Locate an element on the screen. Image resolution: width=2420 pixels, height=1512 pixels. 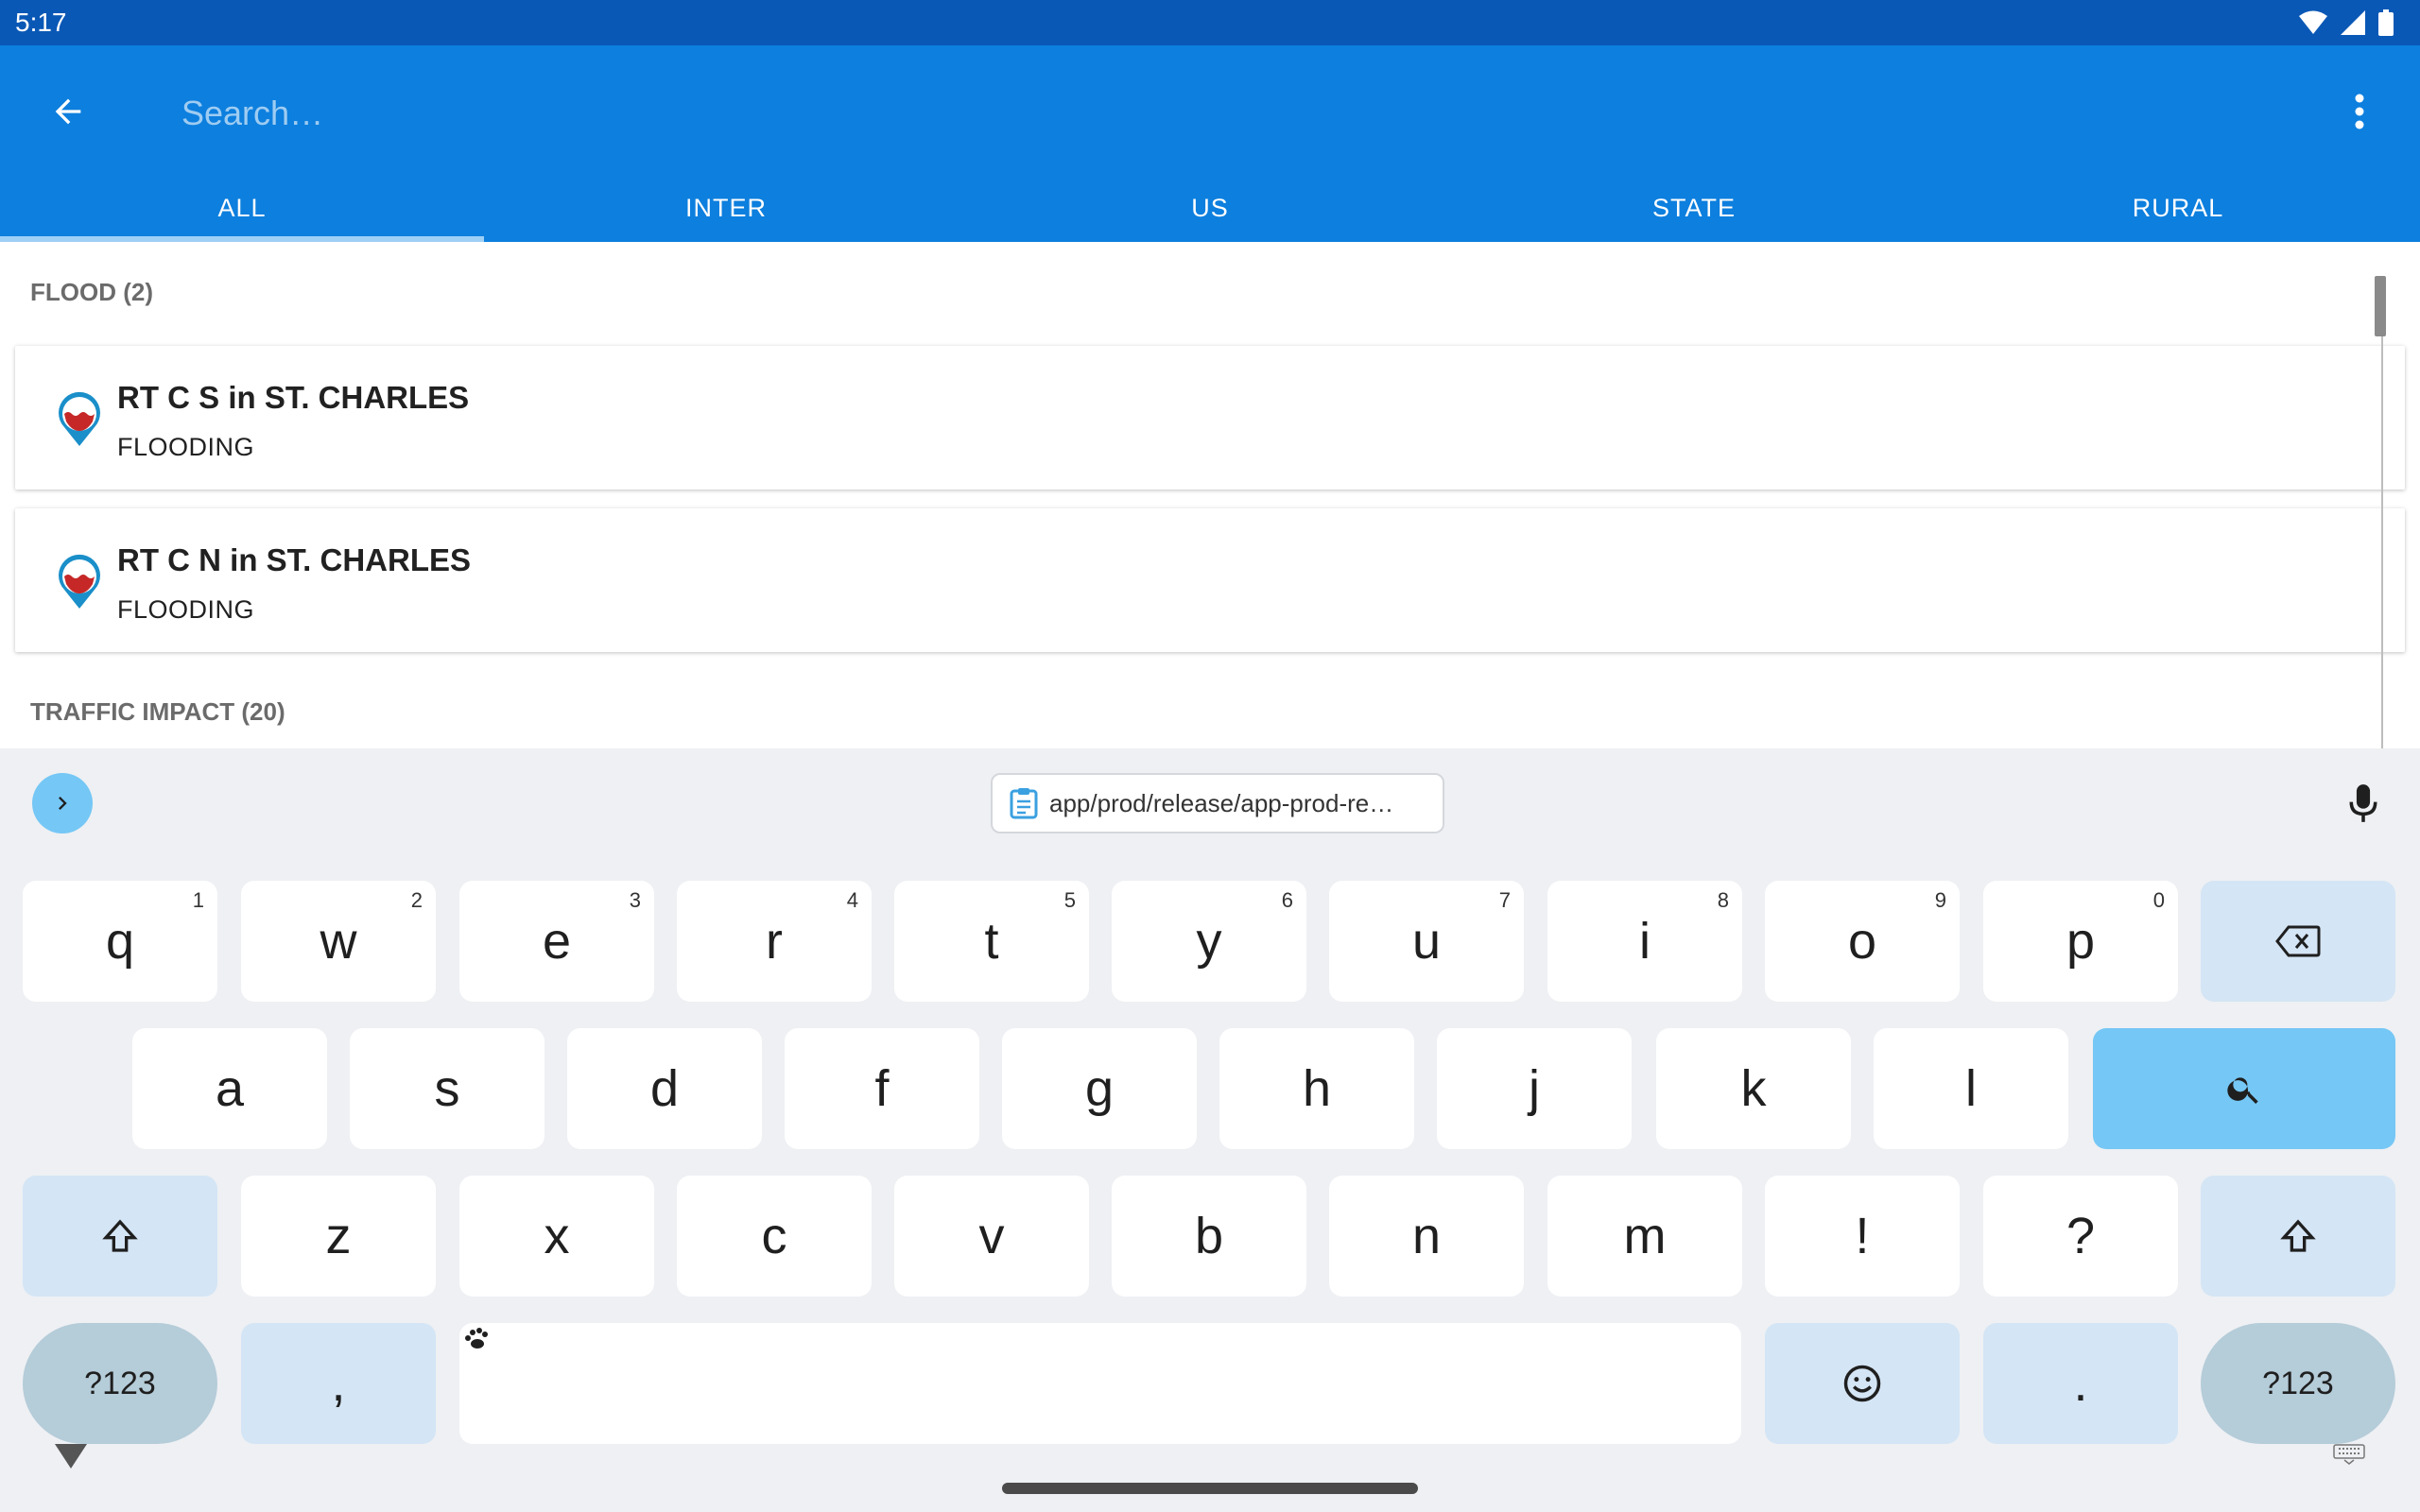
tab-label: ALL is located at coordinates (242, 207).